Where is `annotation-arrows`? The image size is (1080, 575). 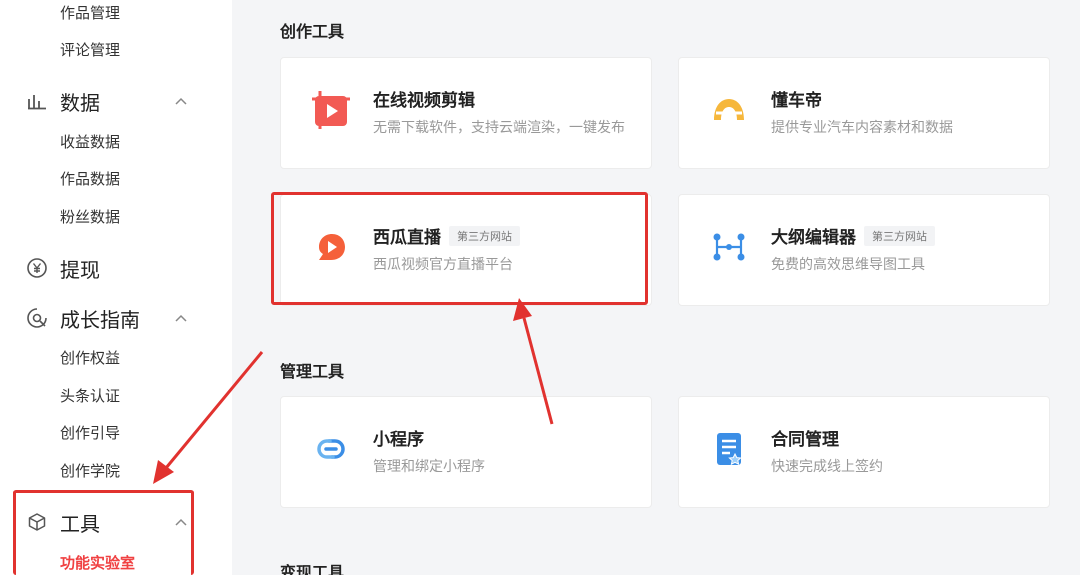
annotation-arrows is located at coordinates (353, 391).